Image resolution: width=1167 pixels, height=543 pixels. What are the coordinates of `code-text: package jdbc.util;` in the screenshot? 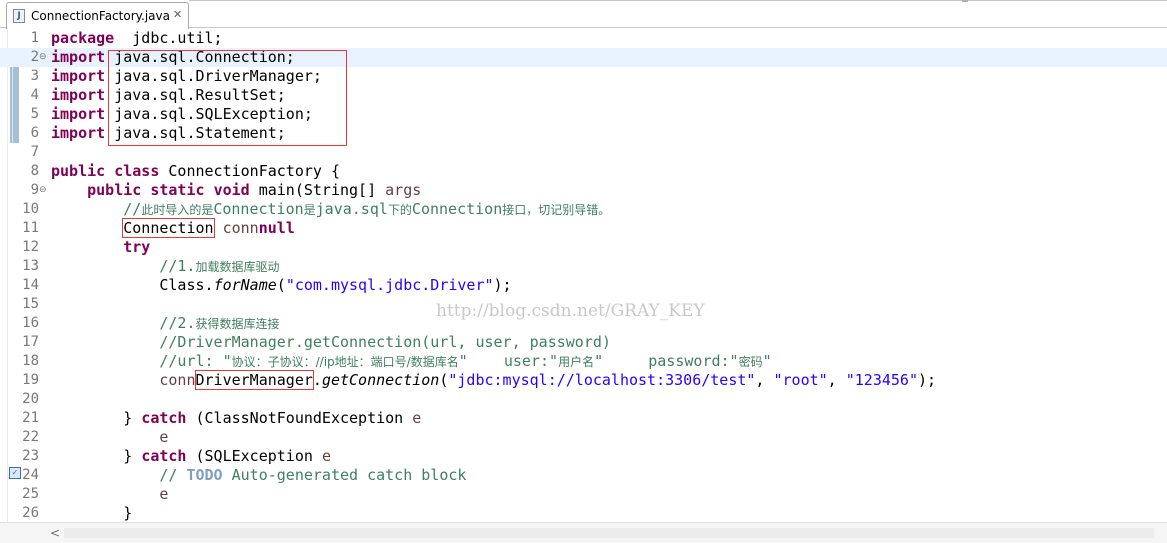 It's located at (137, 38).